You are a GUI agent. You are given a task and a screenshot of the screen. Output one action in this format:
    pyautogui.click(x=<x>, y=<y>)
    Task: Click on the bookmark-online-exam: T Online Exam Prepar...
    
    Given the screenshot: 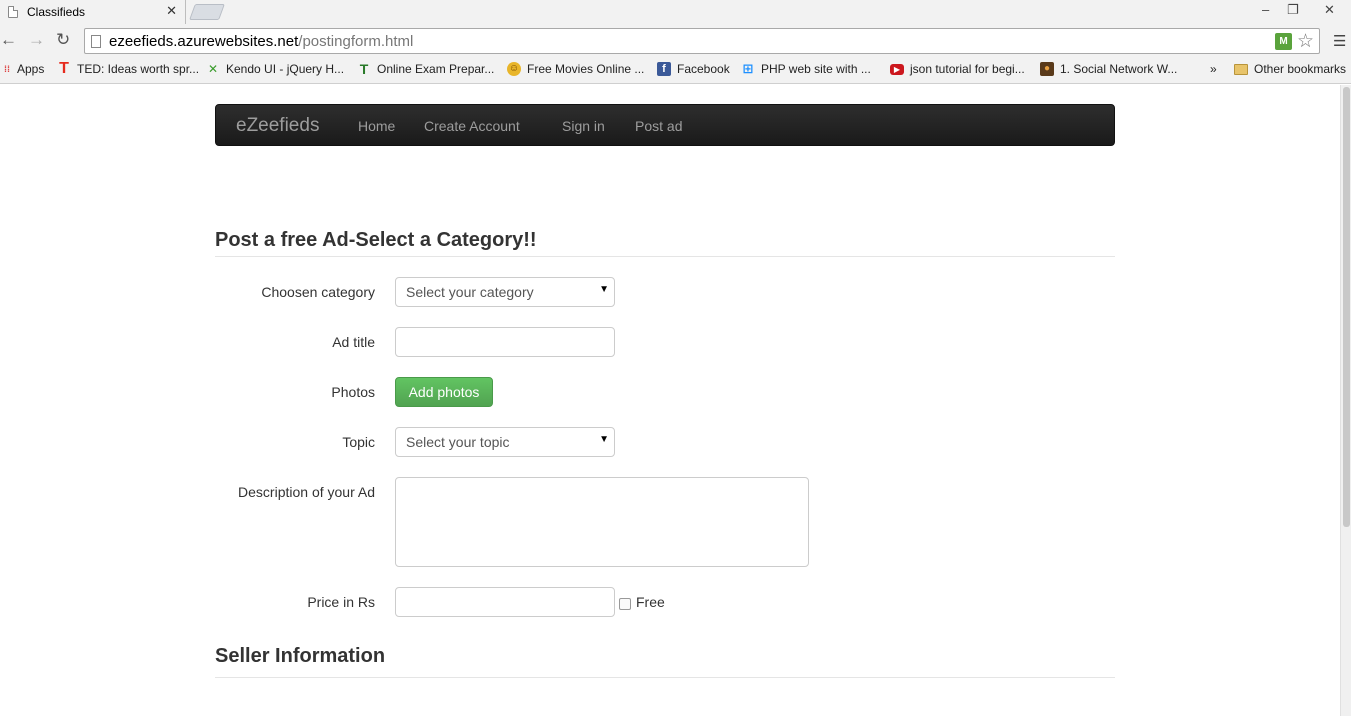 What is the action you would take?
    pyautogui.click(x=426, y=69)
    